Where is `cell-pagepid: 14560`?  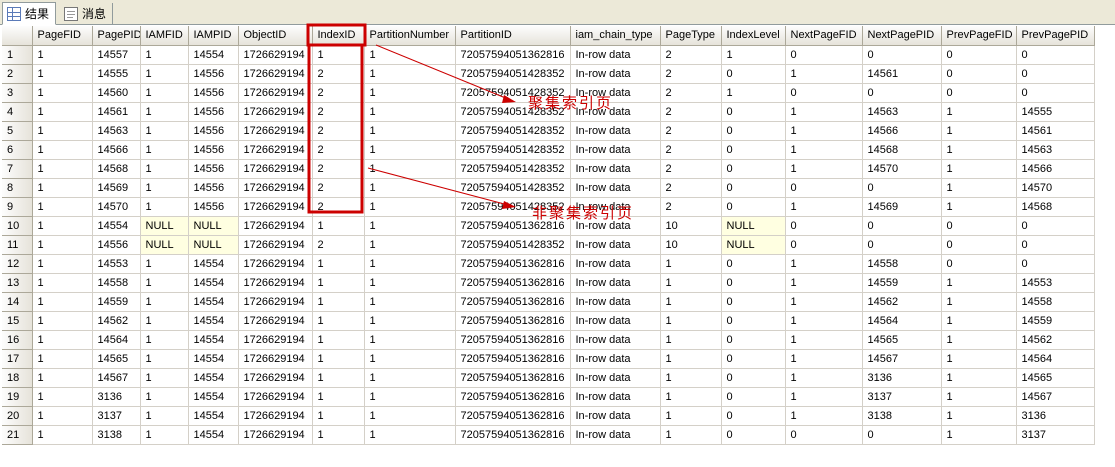 cell-pagepid: 14560 is located at coordinates (116, 93).